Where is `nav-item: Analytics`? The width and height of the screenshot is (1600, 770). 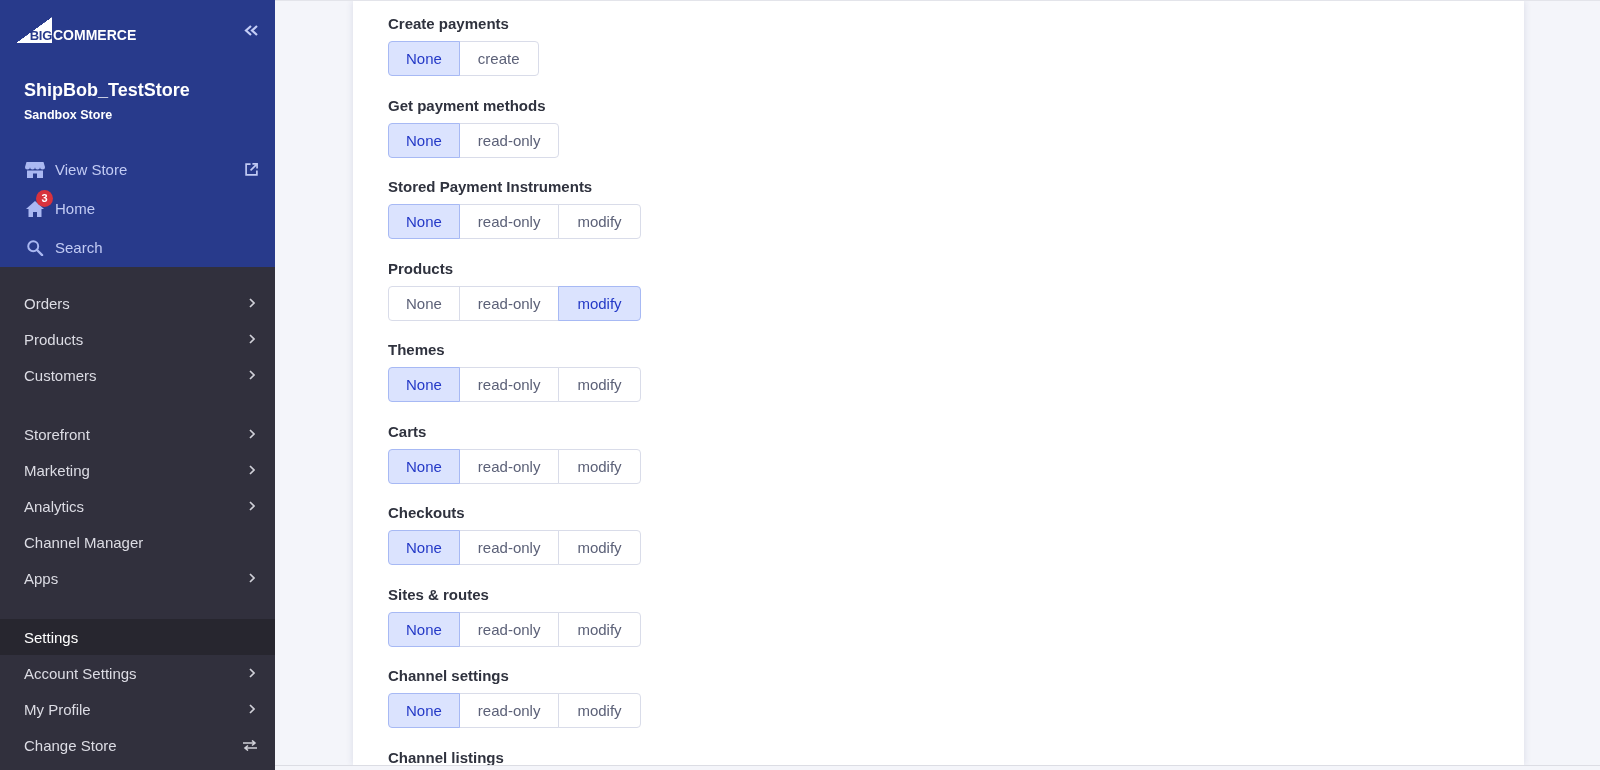
nav-item: Analytics is located at coordinates (137, 506).